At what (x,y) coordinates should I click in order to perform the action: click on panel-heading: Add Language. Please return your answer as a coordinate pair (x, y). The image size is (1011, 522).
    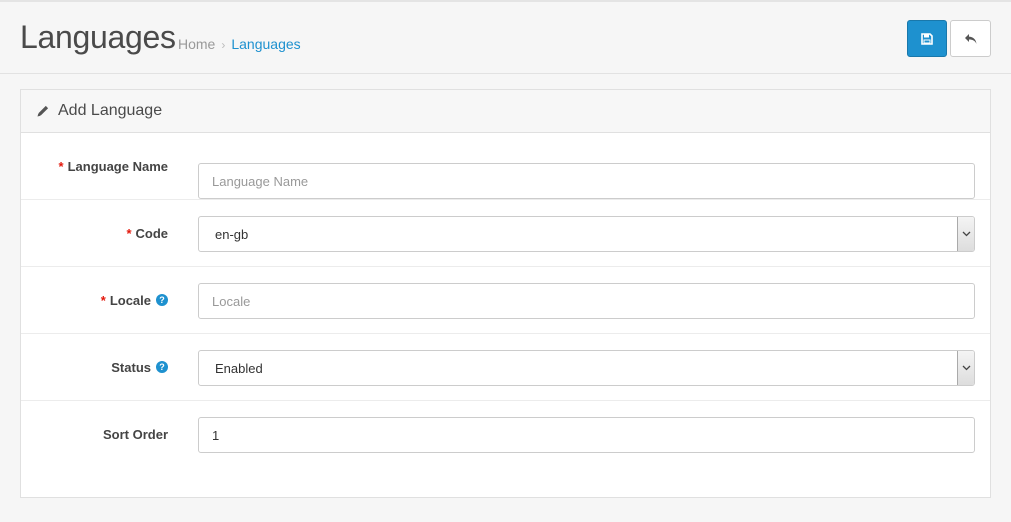
    Looking at the image, I should click on (505, 111).